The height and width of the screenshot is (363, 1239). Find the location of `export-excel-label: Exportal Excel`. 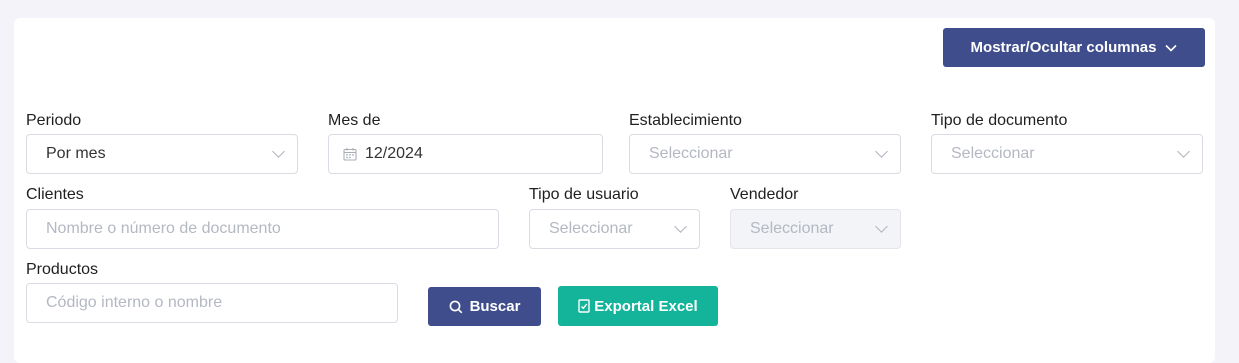

export-excel-label: Exportal Excel is located at coordinates (646, 306).